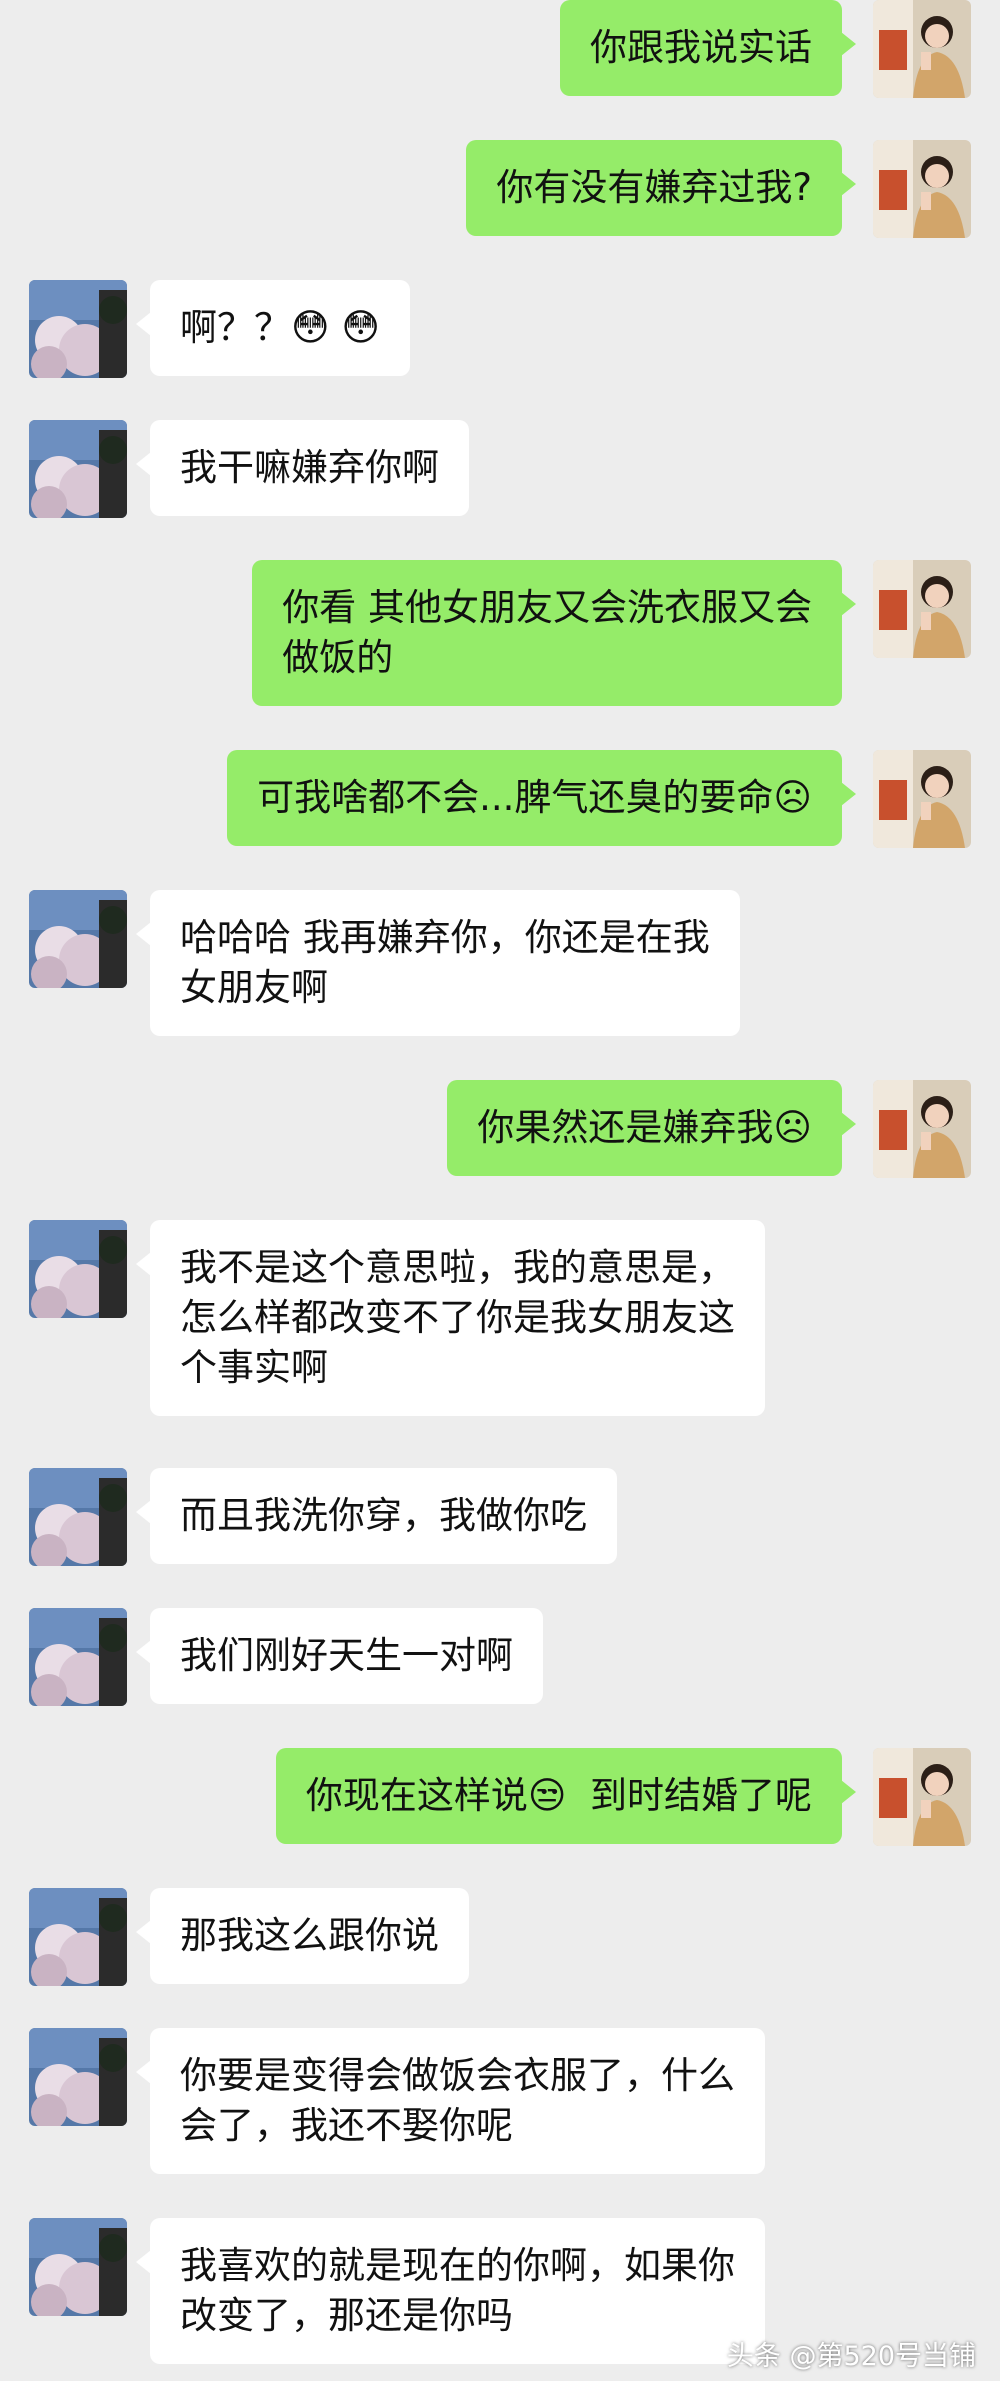 The height and width of the screenshot is (2381, 1000). I want to click on message-row: 啊？？😳 😳, so click(500, 329).